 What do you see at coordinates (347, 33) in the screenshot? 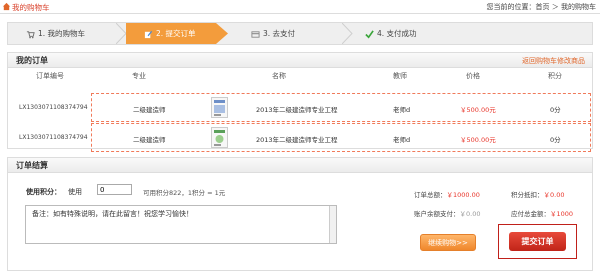
I see `step-divider` at bounding box center [347, 33].